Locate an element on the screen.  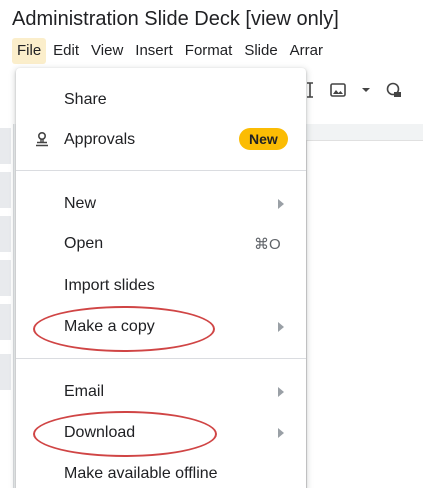
menu-insert: Insert is located at coordinates (154, 51).